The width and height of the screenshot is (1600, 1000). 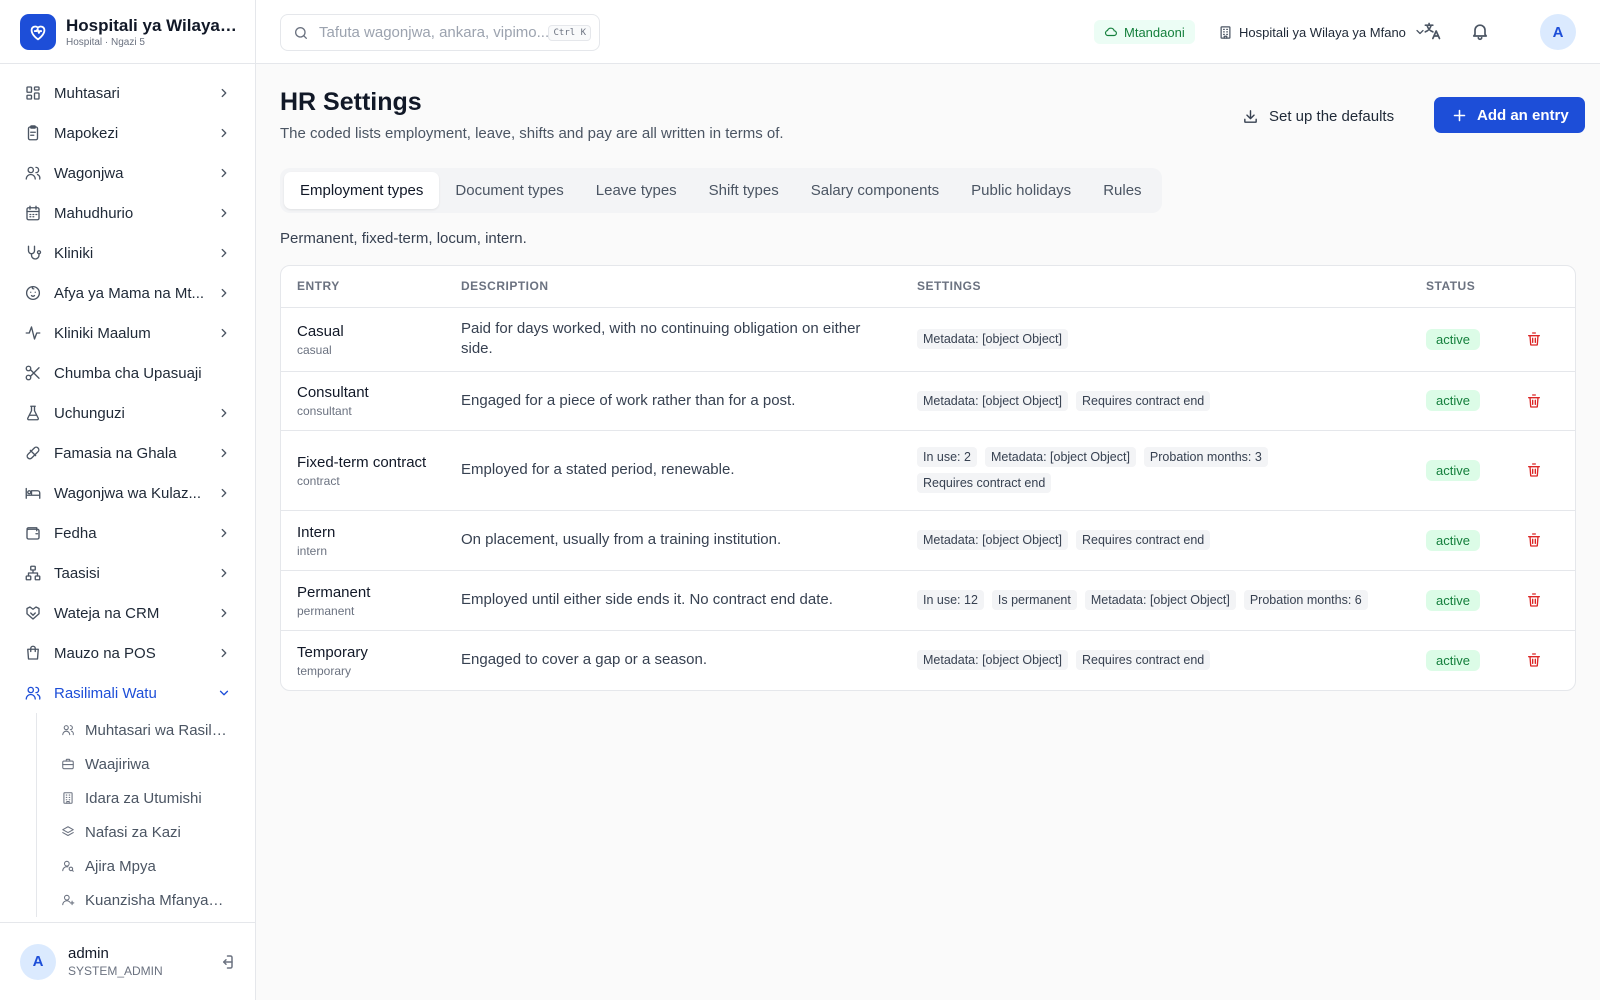 I want to click on facility-name: Hospitali ya Wilaya ya Mfano, so click(x=1322, y=32).